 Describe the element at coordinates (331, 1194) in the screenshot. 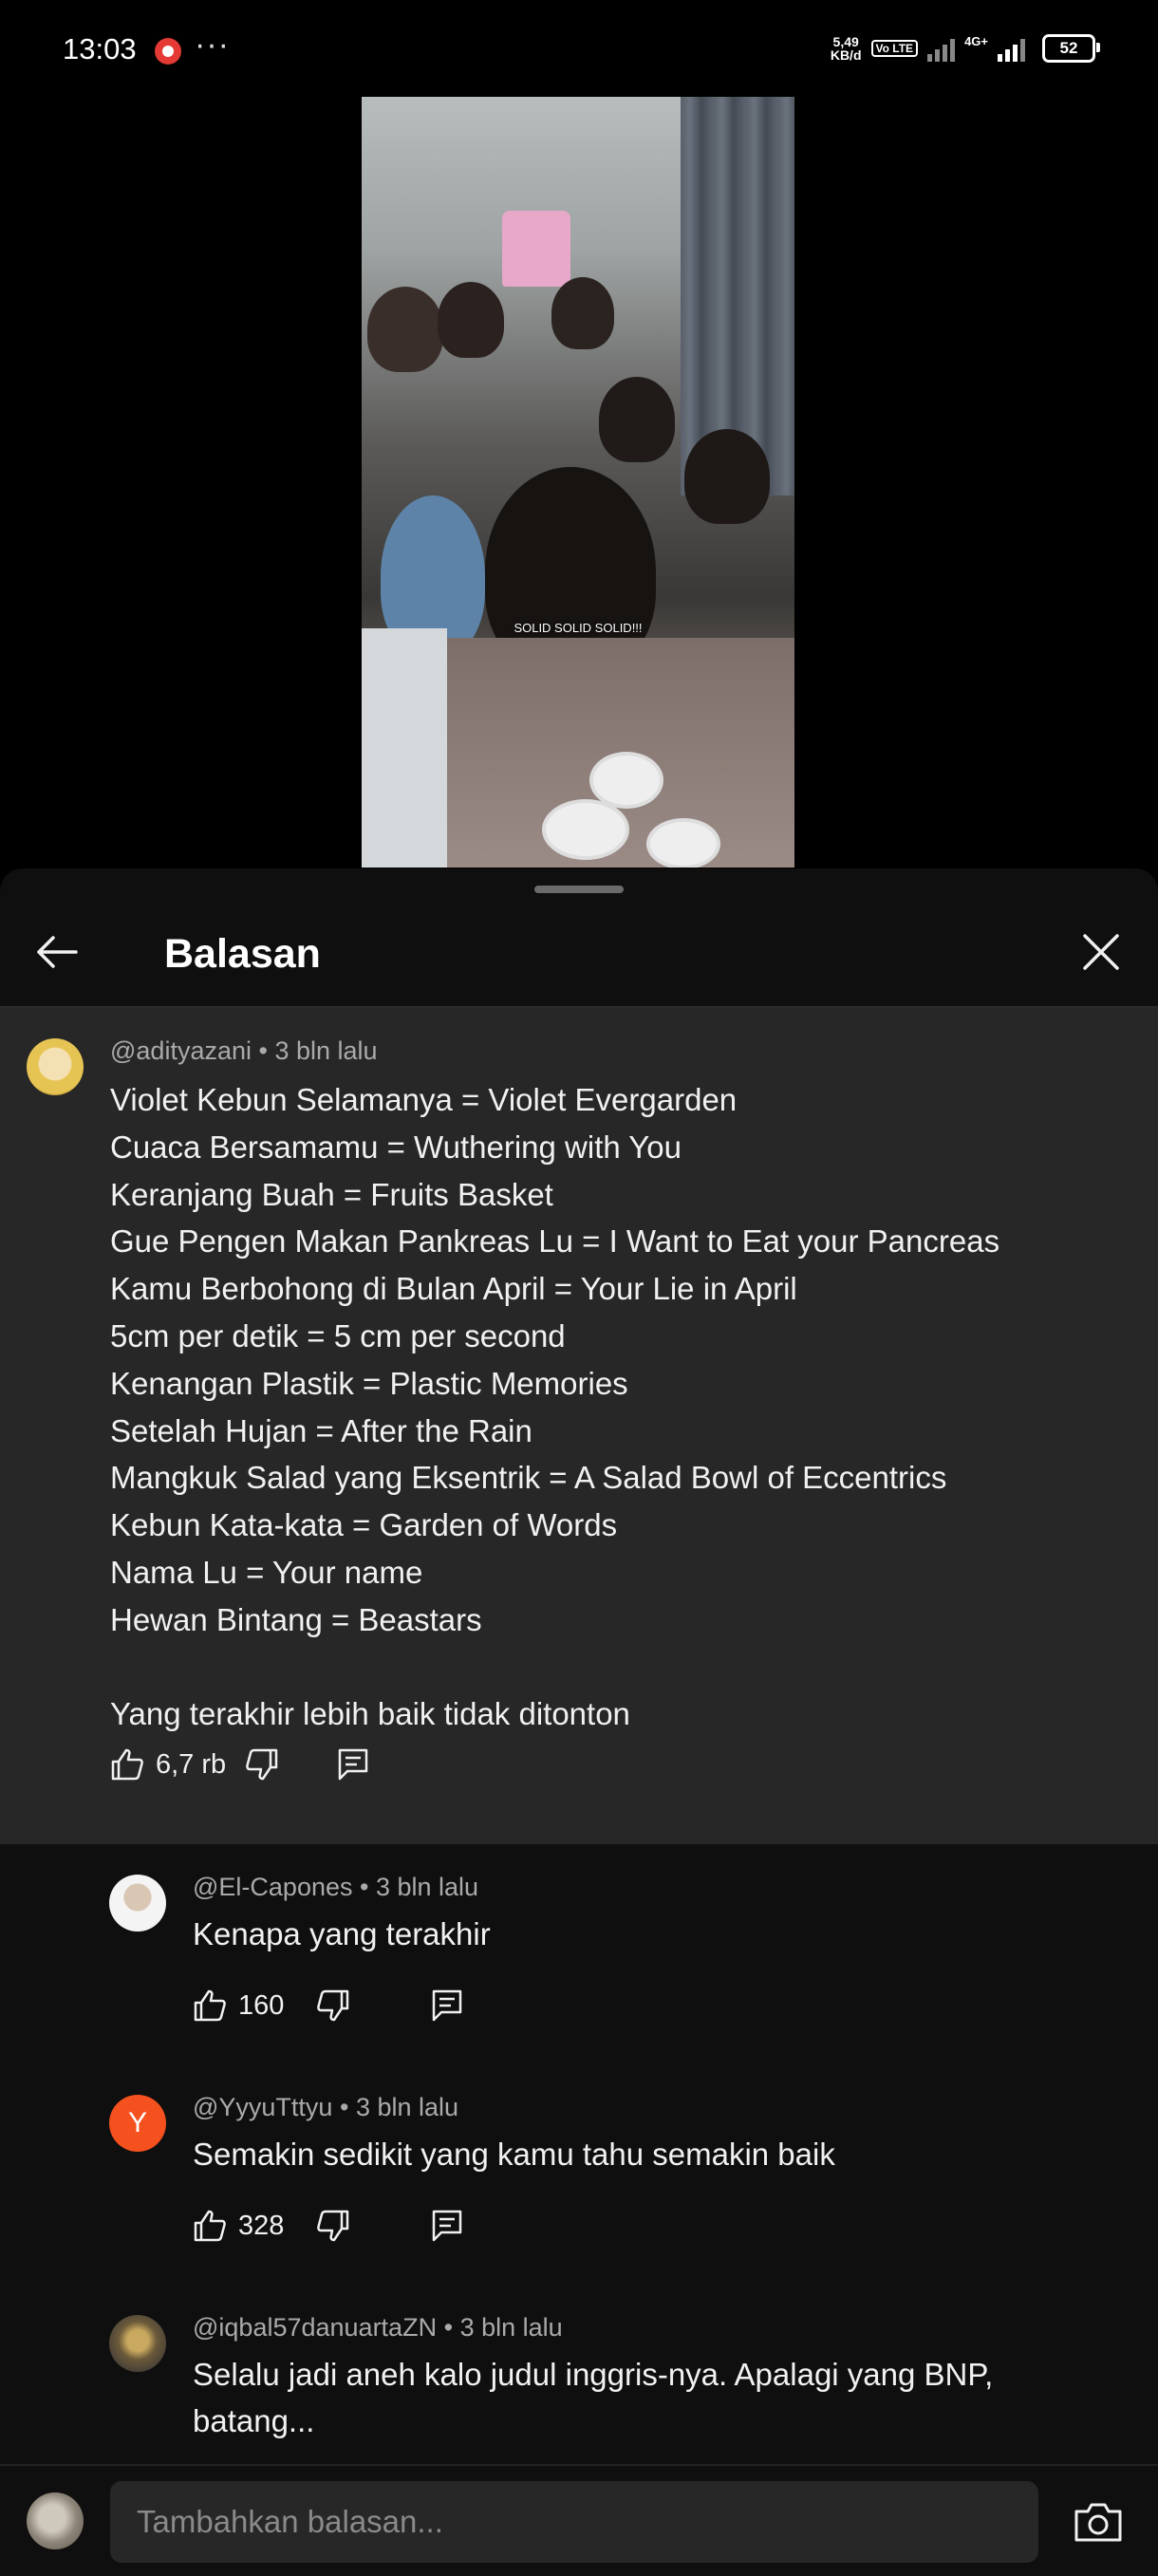

I see `comment-line: Keranjang Buah = Fruits Basket` at that location.